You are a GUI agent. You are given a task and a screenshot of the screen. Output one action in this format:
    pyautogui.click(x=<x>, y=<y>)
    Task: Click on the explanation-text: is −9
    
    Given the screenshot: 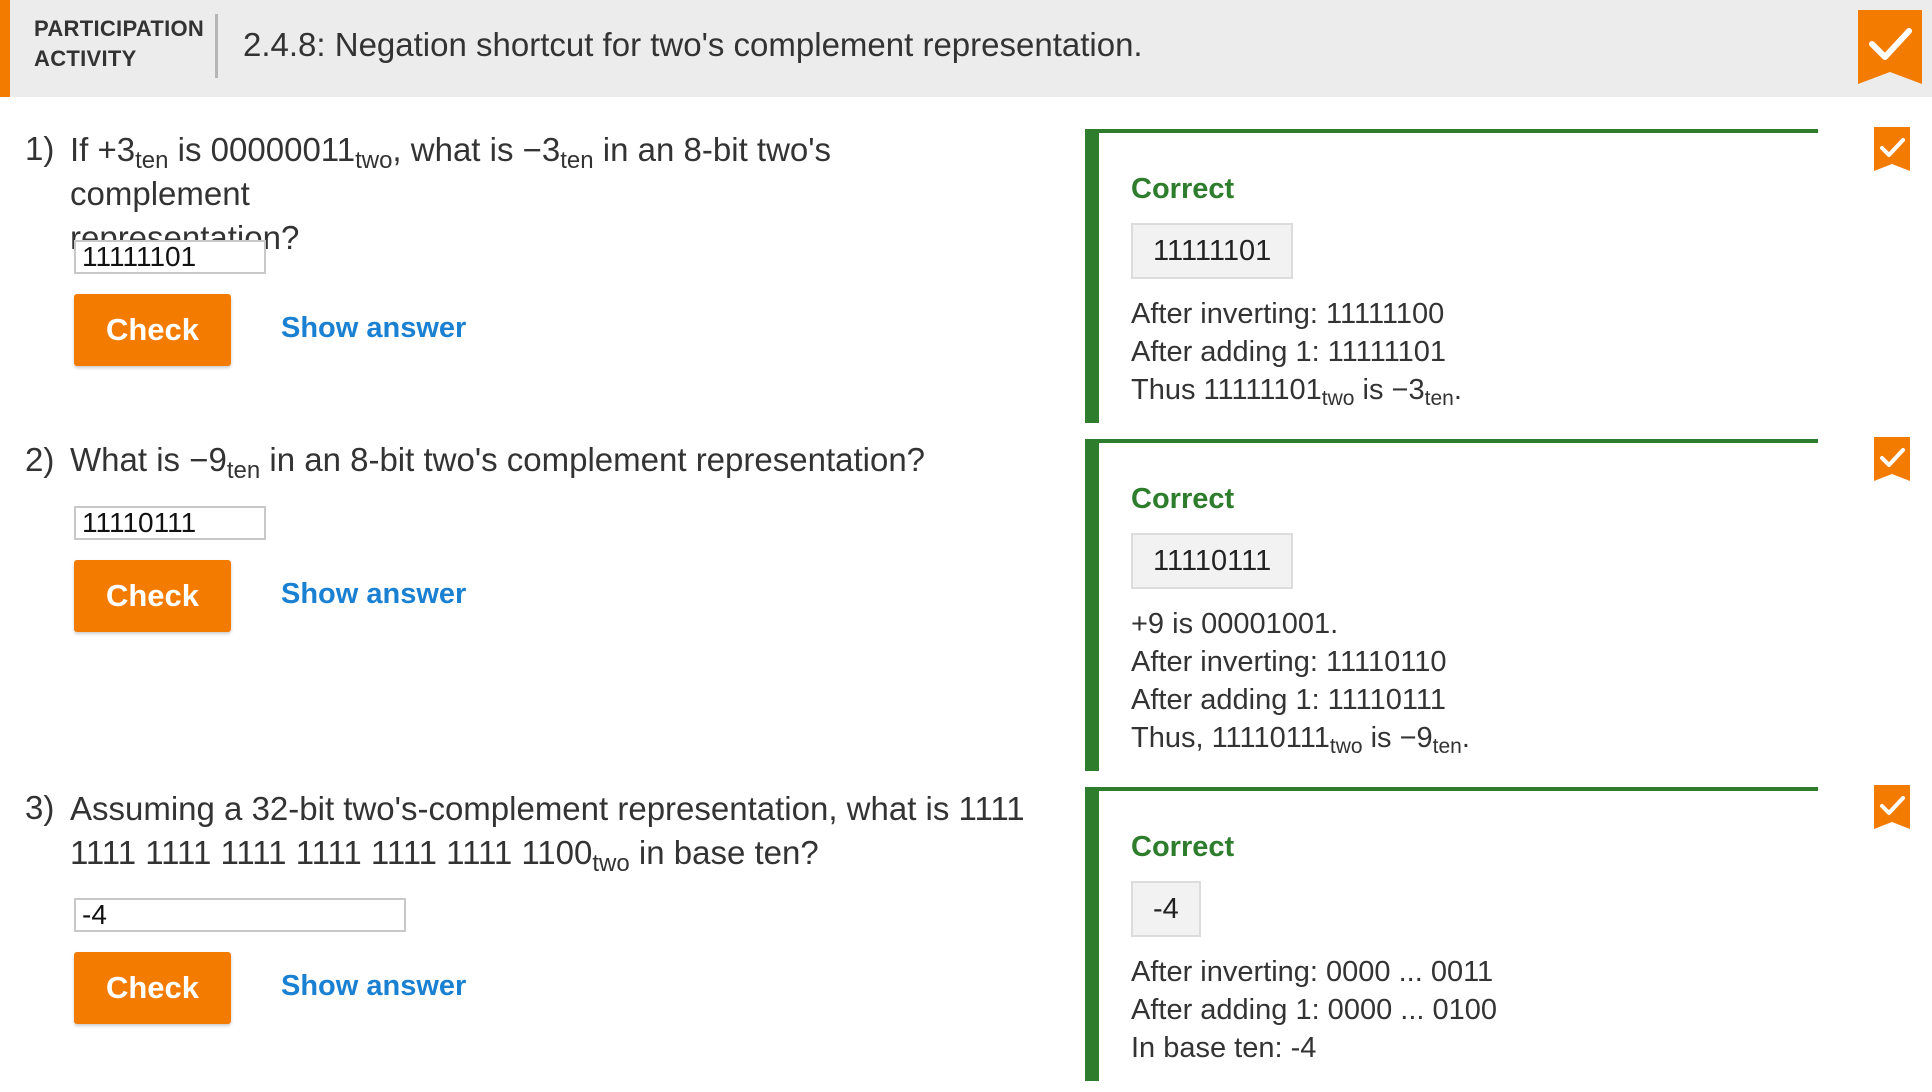 What is the action you would take?
    pyautogui.click(x=1397, y=738)
    